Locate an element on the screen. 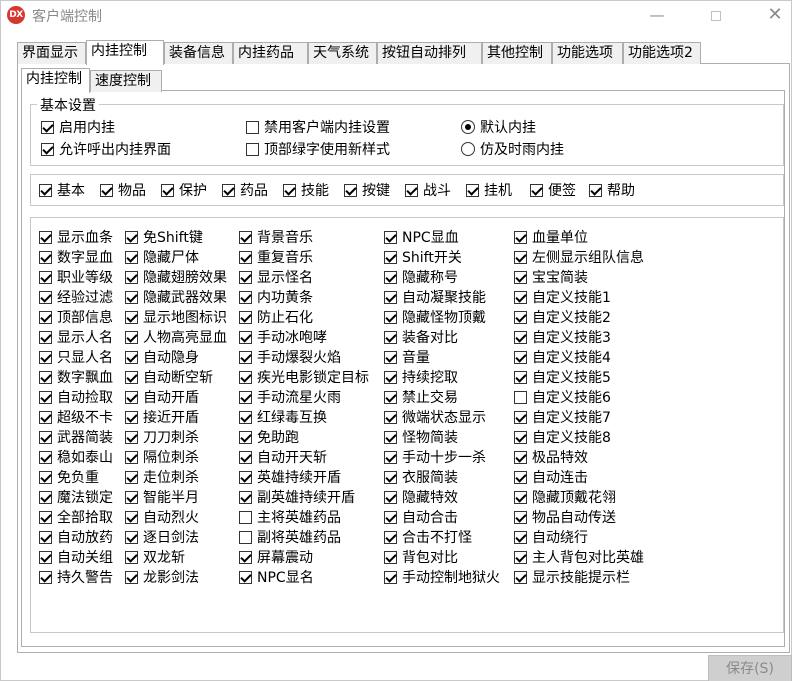  feature-option-1-0: 免Shift键 is located at coordinates (164, 237).